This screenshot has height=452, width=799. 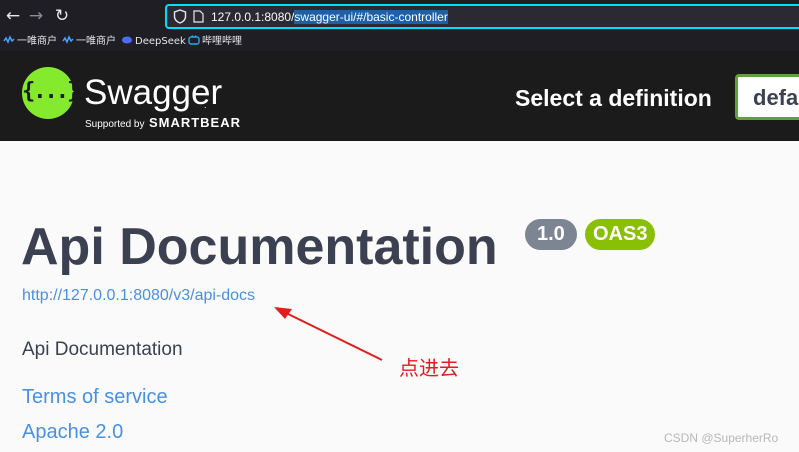 What do you see at coordinates (613, 98) in the screenshot?
I see `select-definition-label: Select a definition` at bounding box center [613, 98].